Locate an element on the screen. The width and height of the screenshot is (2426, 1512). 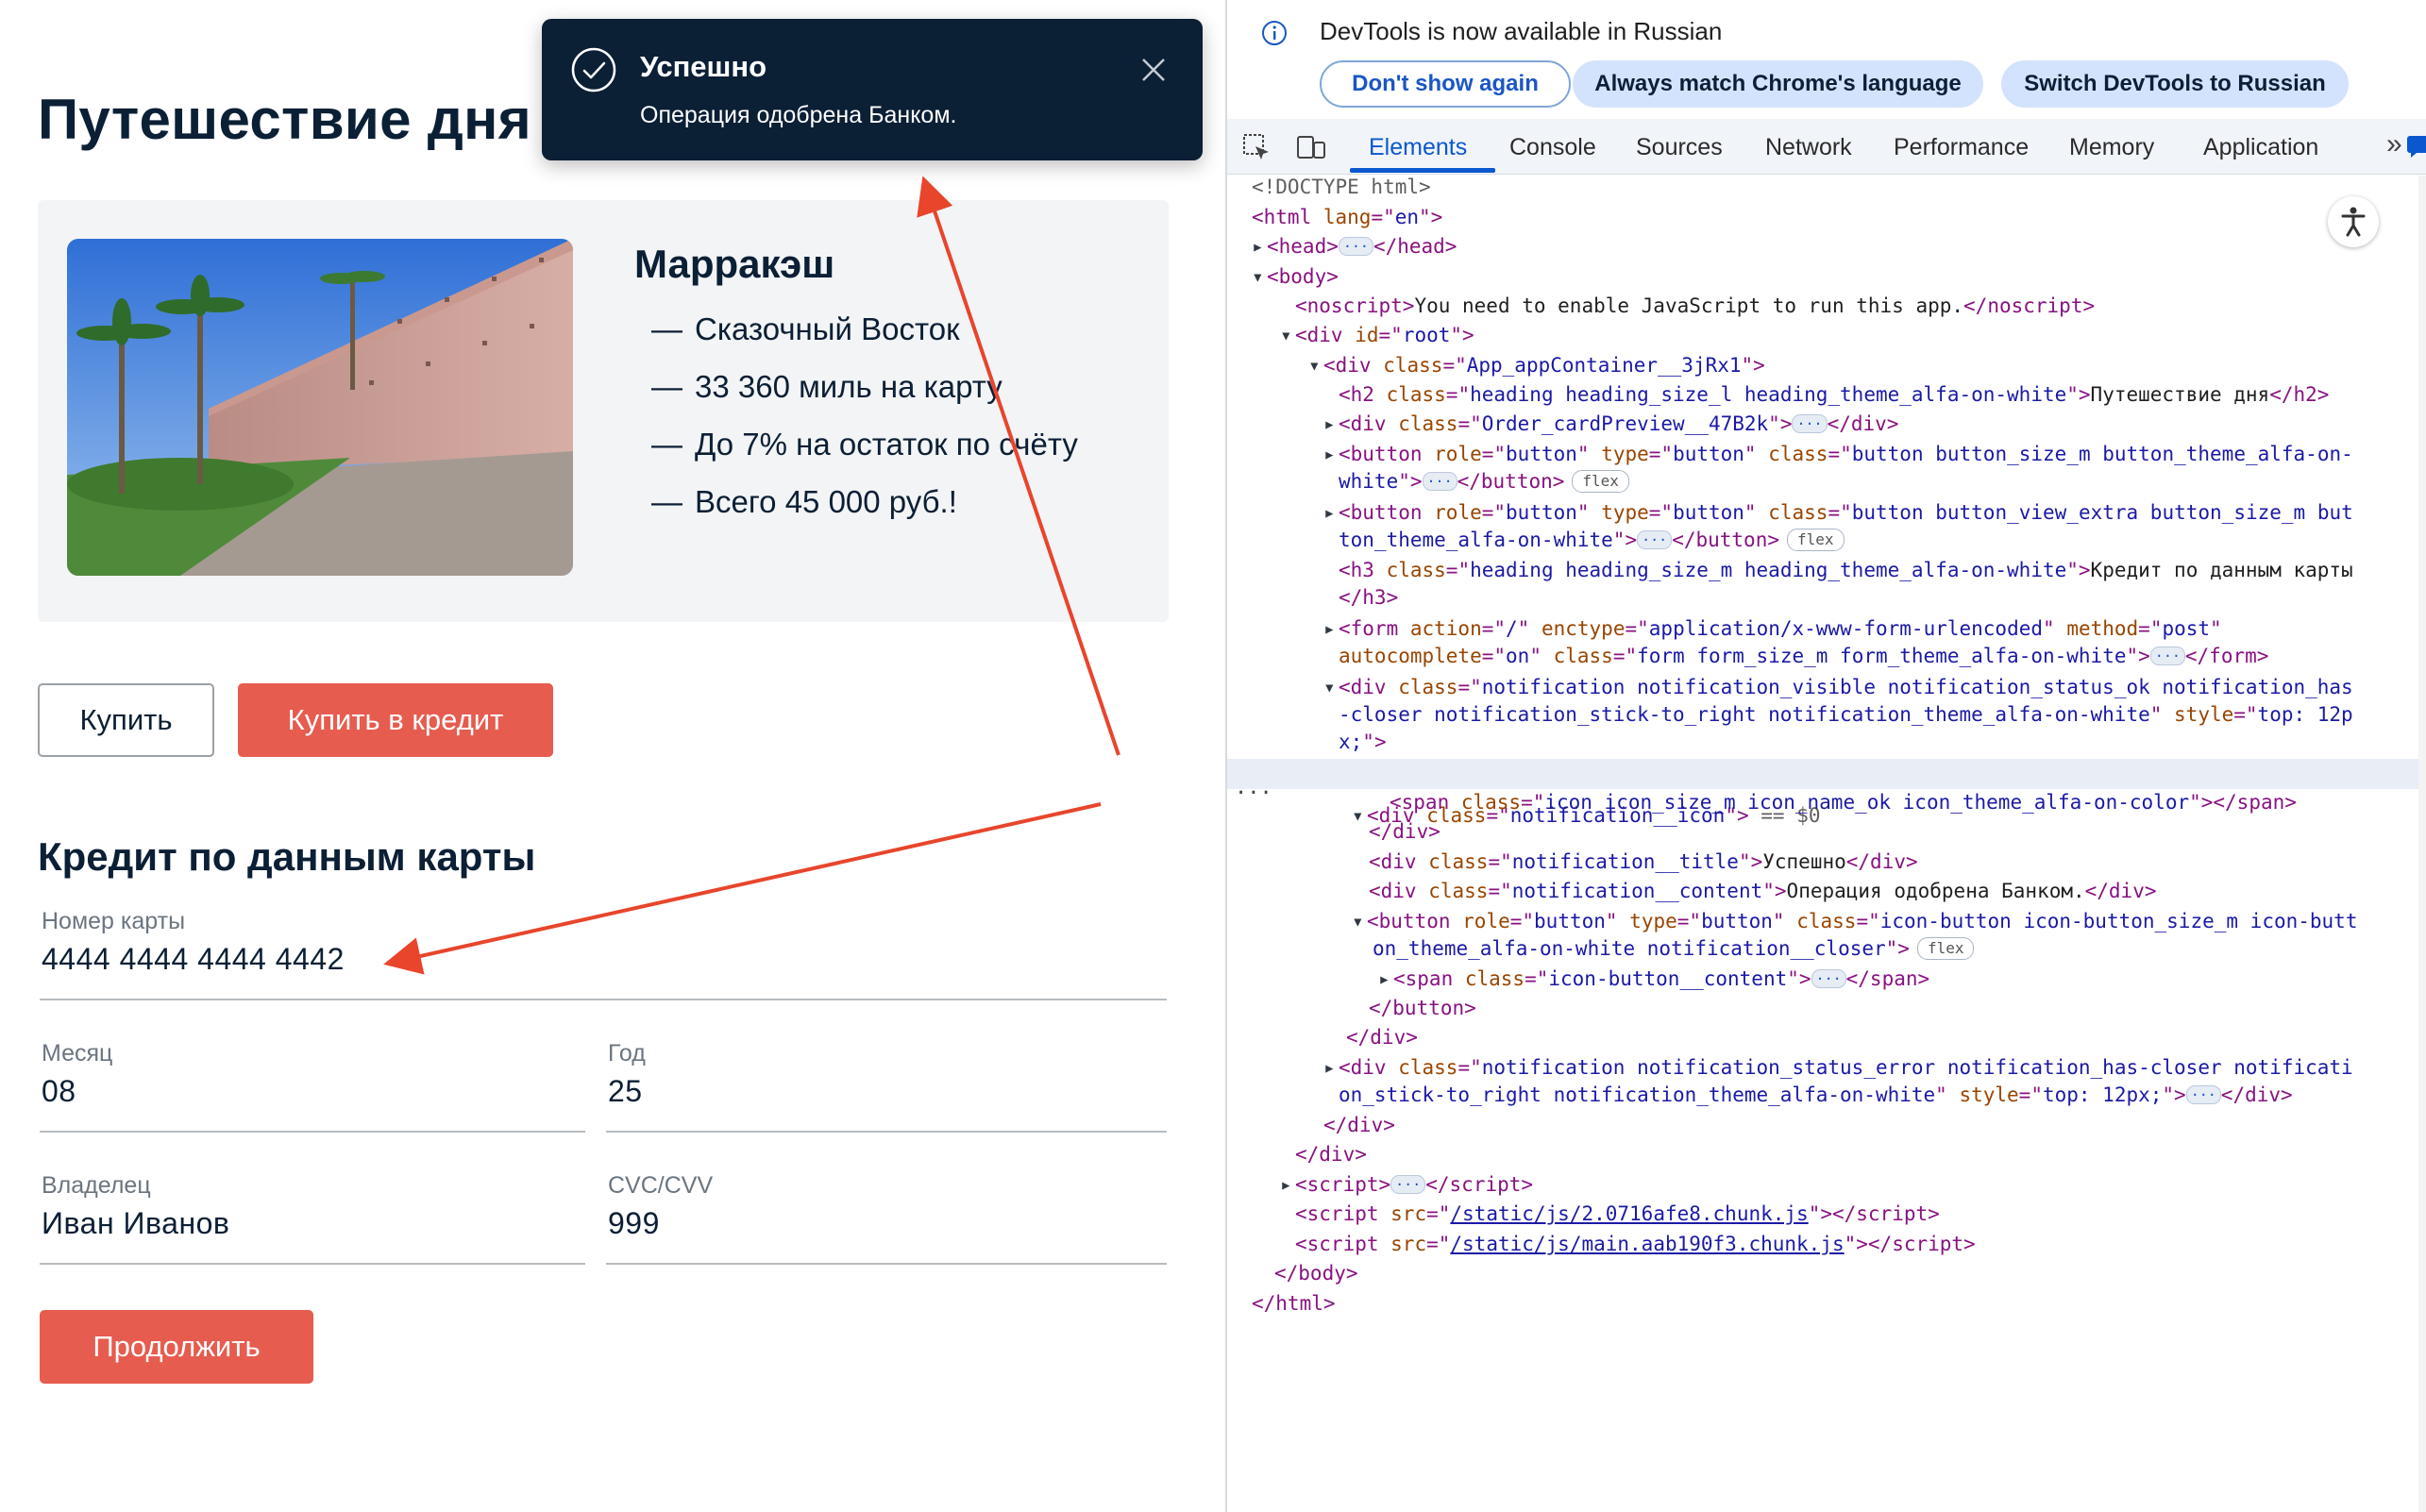
node-actions-icon: ··· is located at coordinates (1253, 793).